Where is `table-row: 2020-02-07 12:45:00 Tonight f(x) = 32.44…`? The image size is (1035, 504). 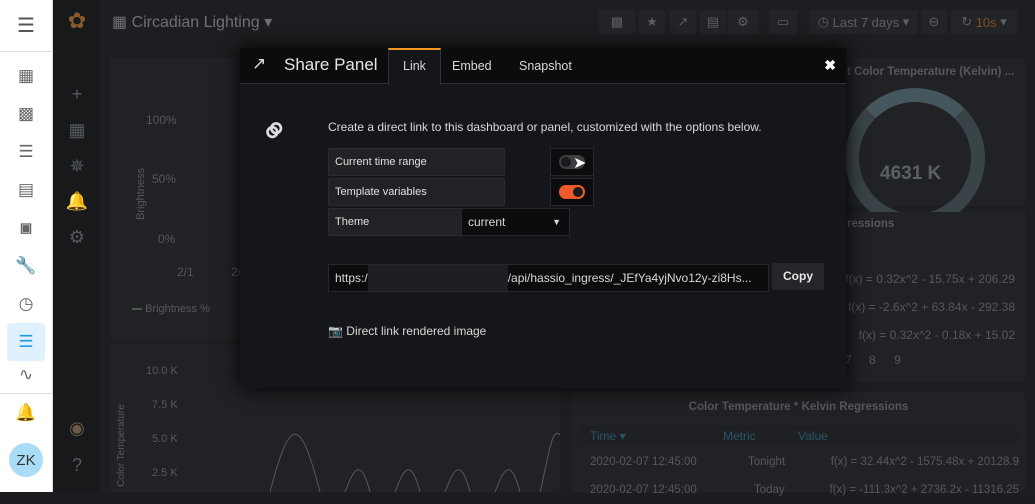
table-row: 2020-02-07 12:45:00 Tonight f(x) = 32.44… is located at coordinates (804, 462).